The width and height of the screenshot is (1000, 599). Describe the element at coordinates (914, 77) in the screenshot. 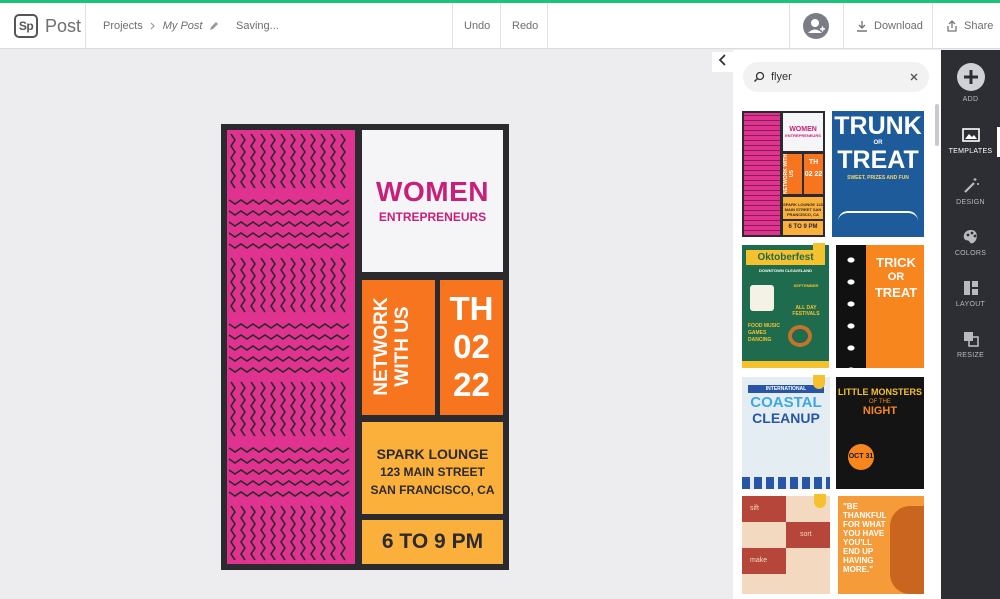

I see `clear-icon` at that location.